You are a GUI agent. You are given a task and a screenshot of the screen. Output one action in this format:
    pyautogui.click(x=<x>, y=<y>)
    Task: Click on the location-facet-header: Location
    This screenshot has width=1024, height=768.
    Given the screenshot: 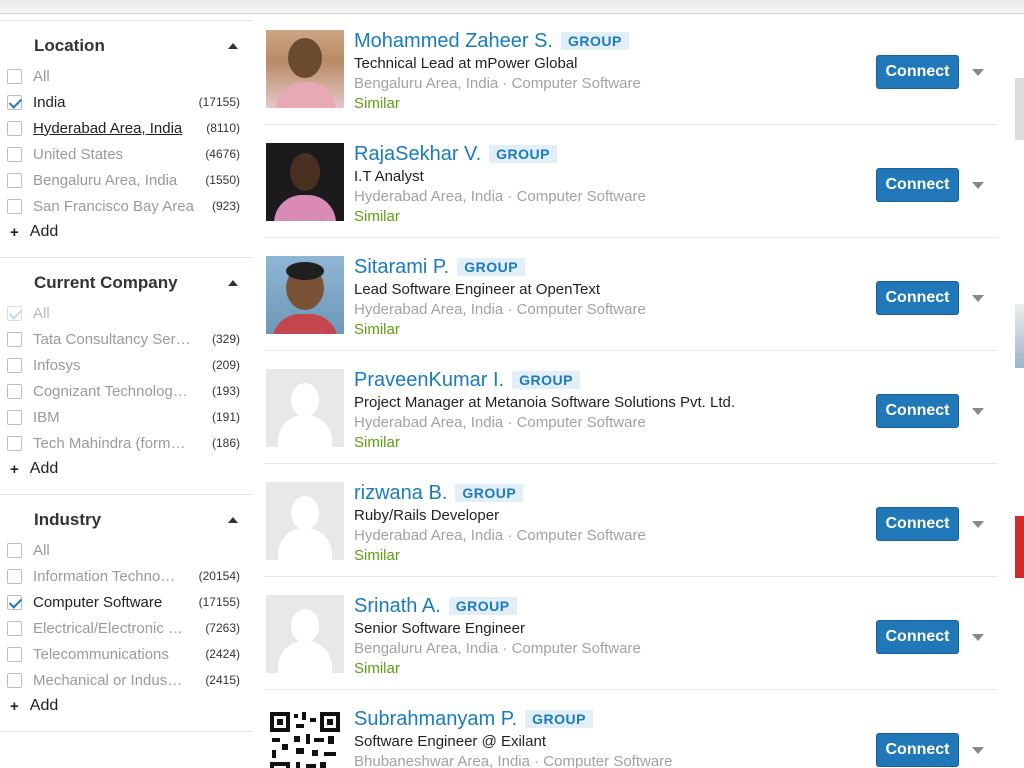 What is the action you would take?
    pyautogui.click(x=126, y=46)
    